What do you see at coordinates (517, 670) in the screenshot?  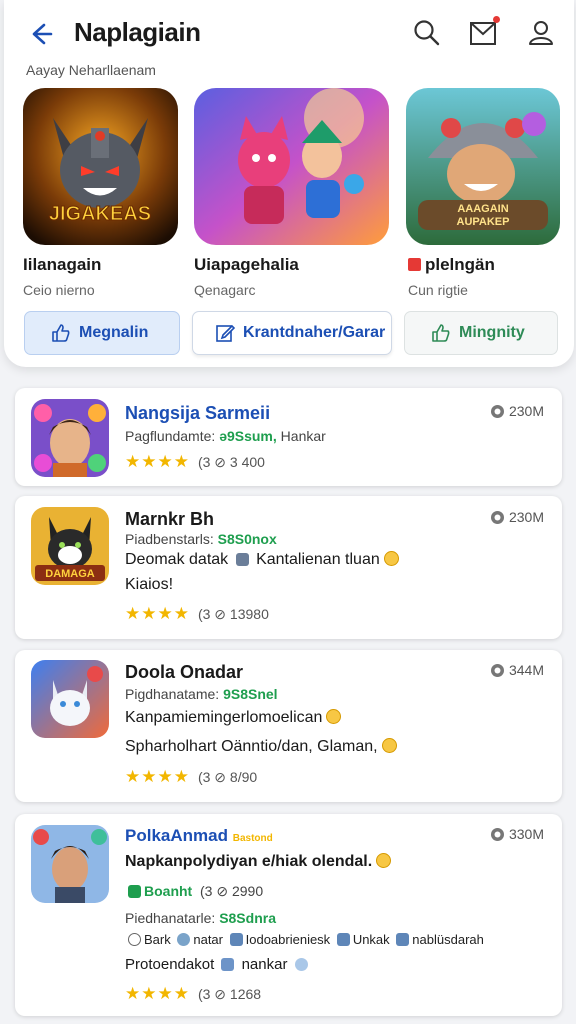 I see `item-size: 344M` at bounding box center [517, 670].